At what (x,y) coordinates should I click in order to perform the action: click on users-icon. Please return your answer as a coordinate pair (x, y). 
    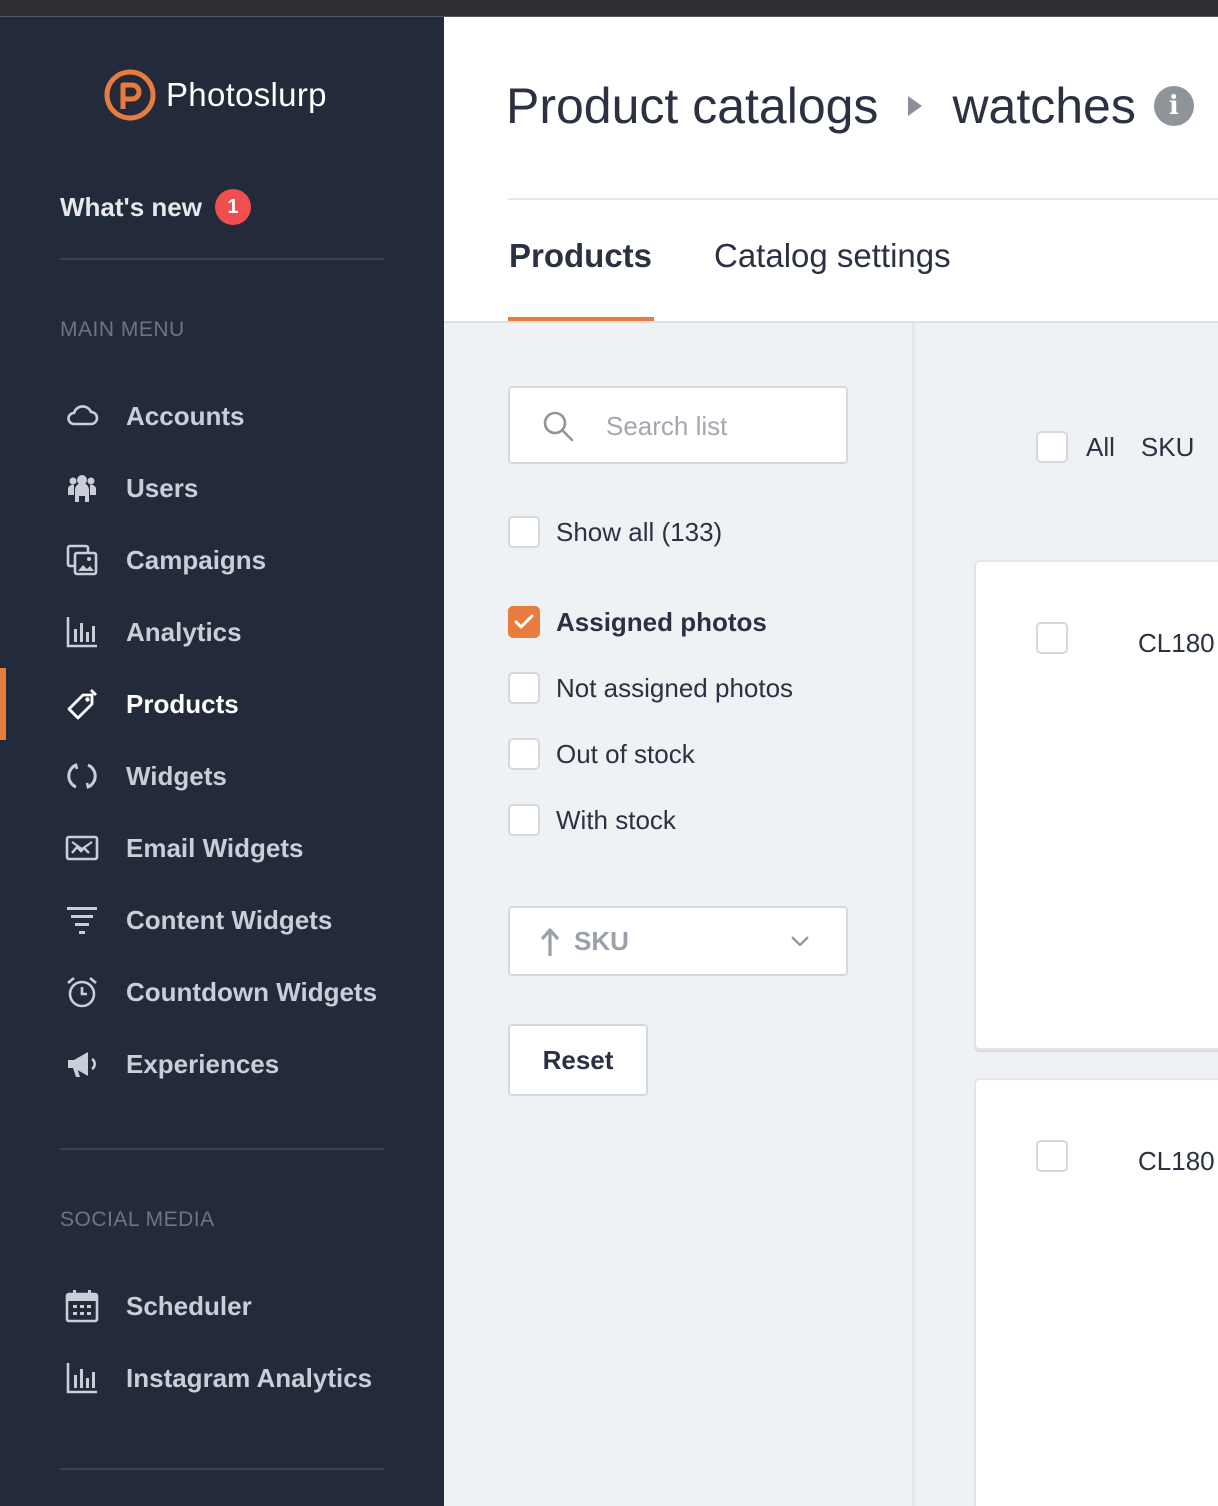
    Looking at the image, I should click on (82, 488).